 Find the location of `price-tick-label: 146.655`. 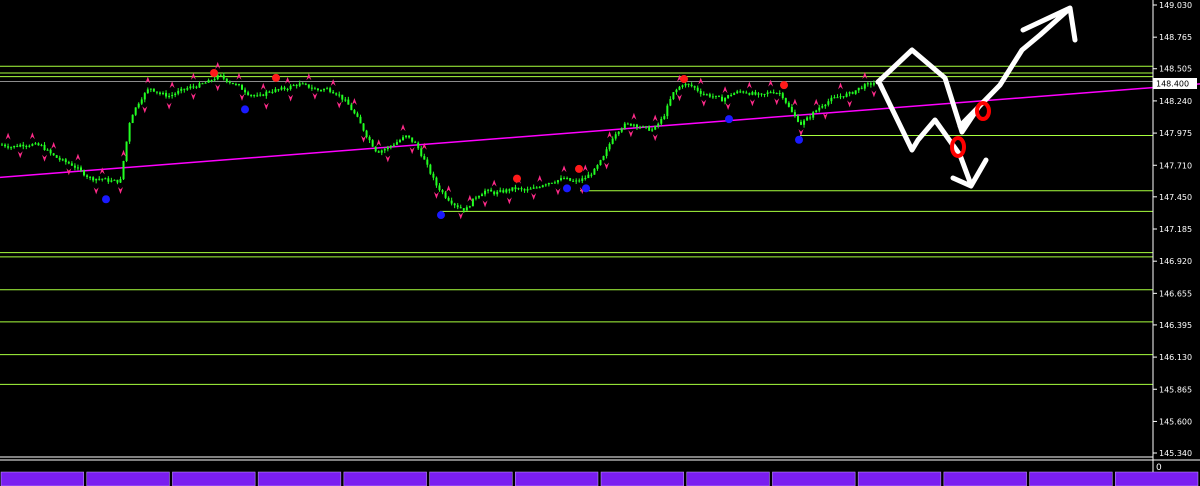

price-tick-label: 146.655 is located at coordinates (1175, 293).